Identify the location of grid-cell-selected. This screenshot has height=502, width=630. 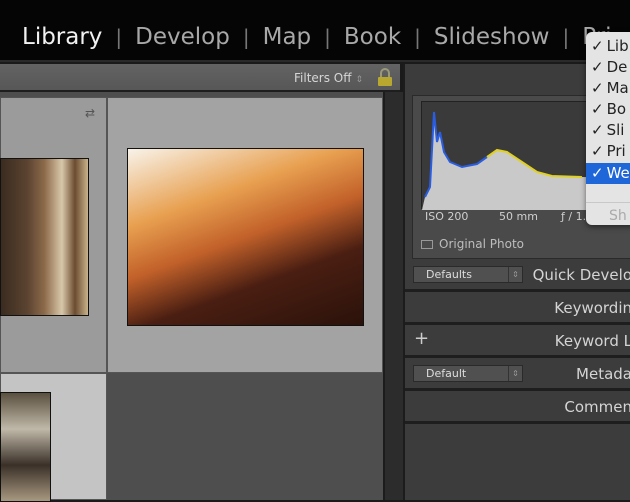
(53, 437).